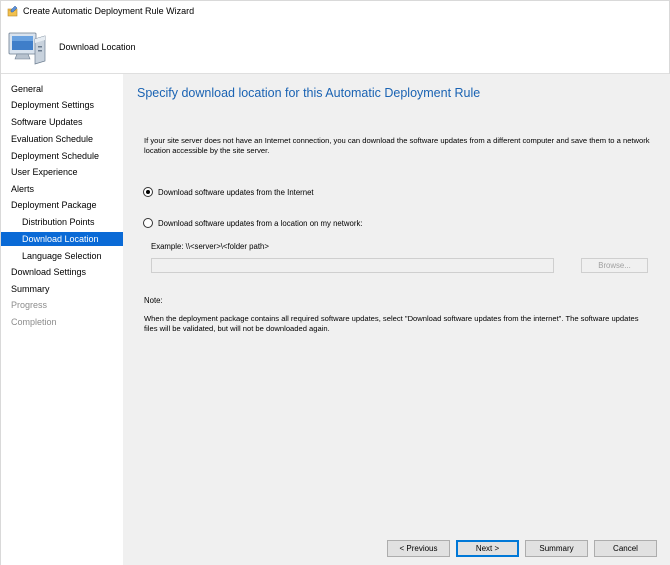  What do you see at coordinates (62, 156) in the screenshot?
I see `sidebar-item-deployment-schedule: Deployment Schedule` at bounding box center [62, 156].